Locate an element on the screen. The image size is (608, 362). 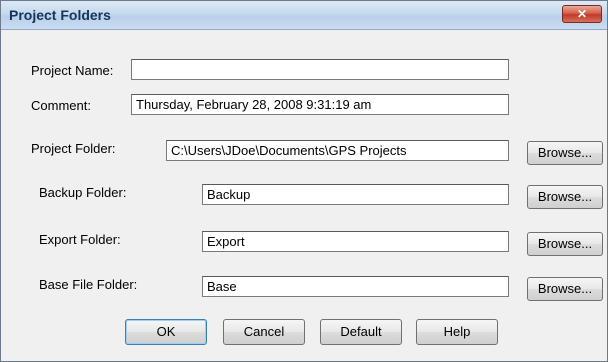
project-name-label: Project Name: is located at coordinates (72, 70).